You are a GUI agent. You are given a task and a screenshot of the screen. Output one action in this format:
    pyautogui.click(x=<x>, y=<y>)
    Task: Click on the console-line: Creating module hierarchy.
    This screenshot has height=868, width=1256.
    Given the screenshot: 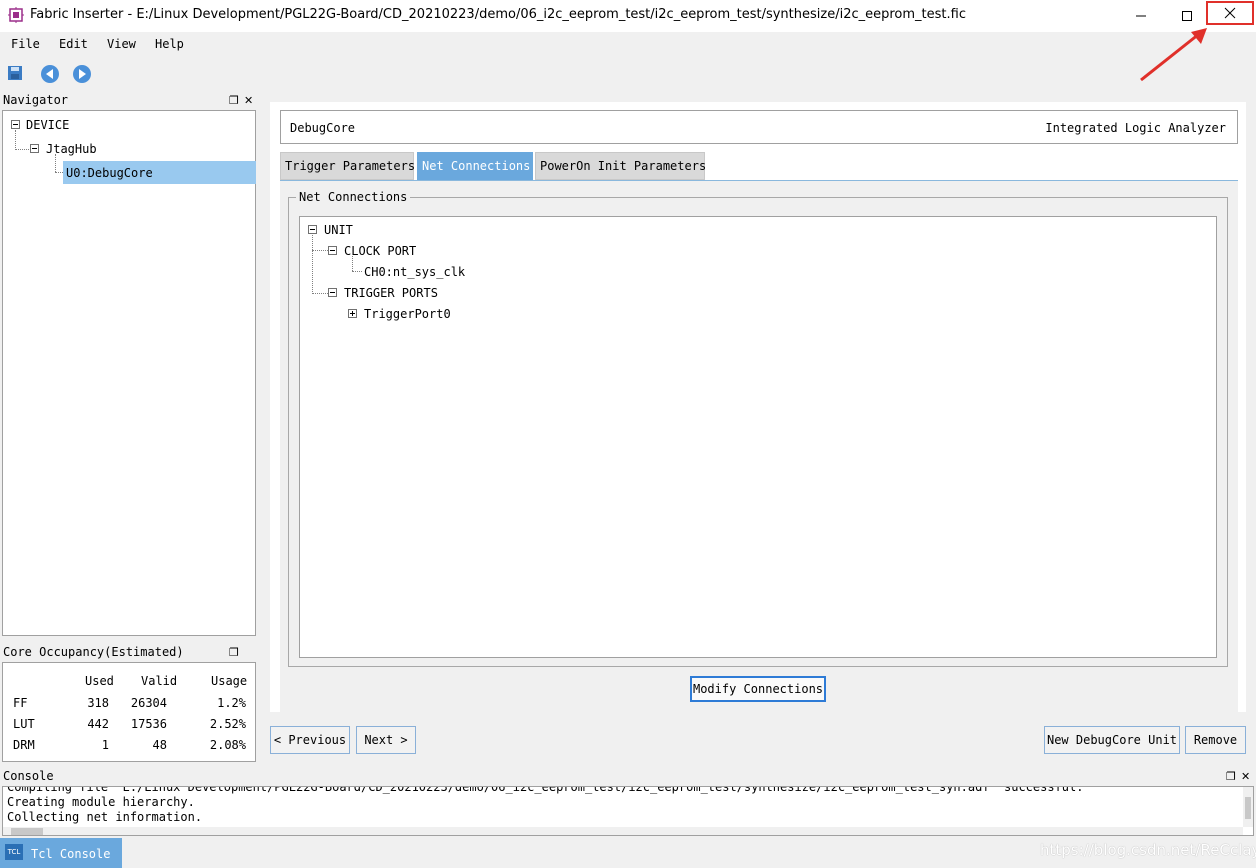 What is the action you would take?
    pyautogui.click(x=101, y=802)
    